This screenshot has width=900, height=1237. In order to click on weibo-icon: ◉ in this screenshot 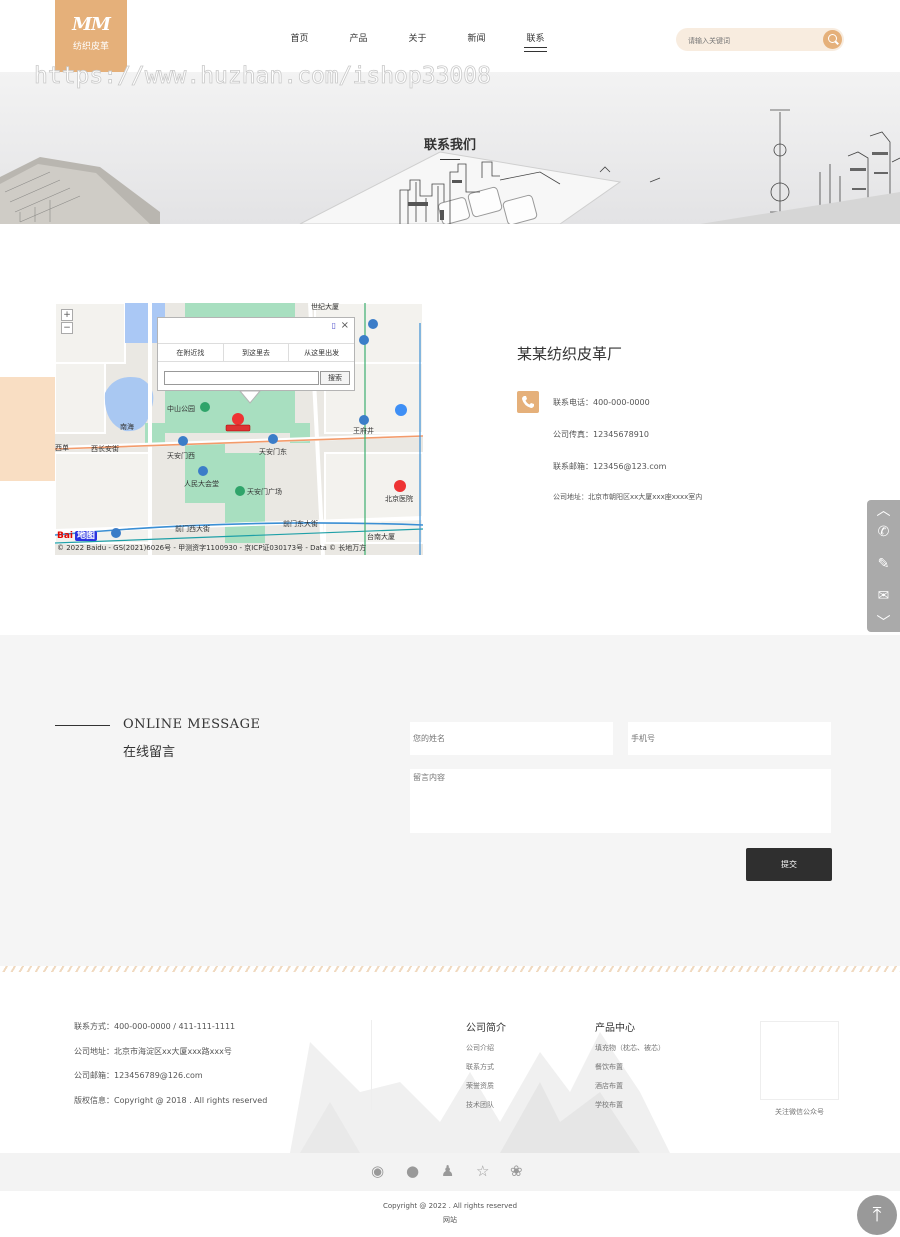, I will do `click(377, 1171)`.